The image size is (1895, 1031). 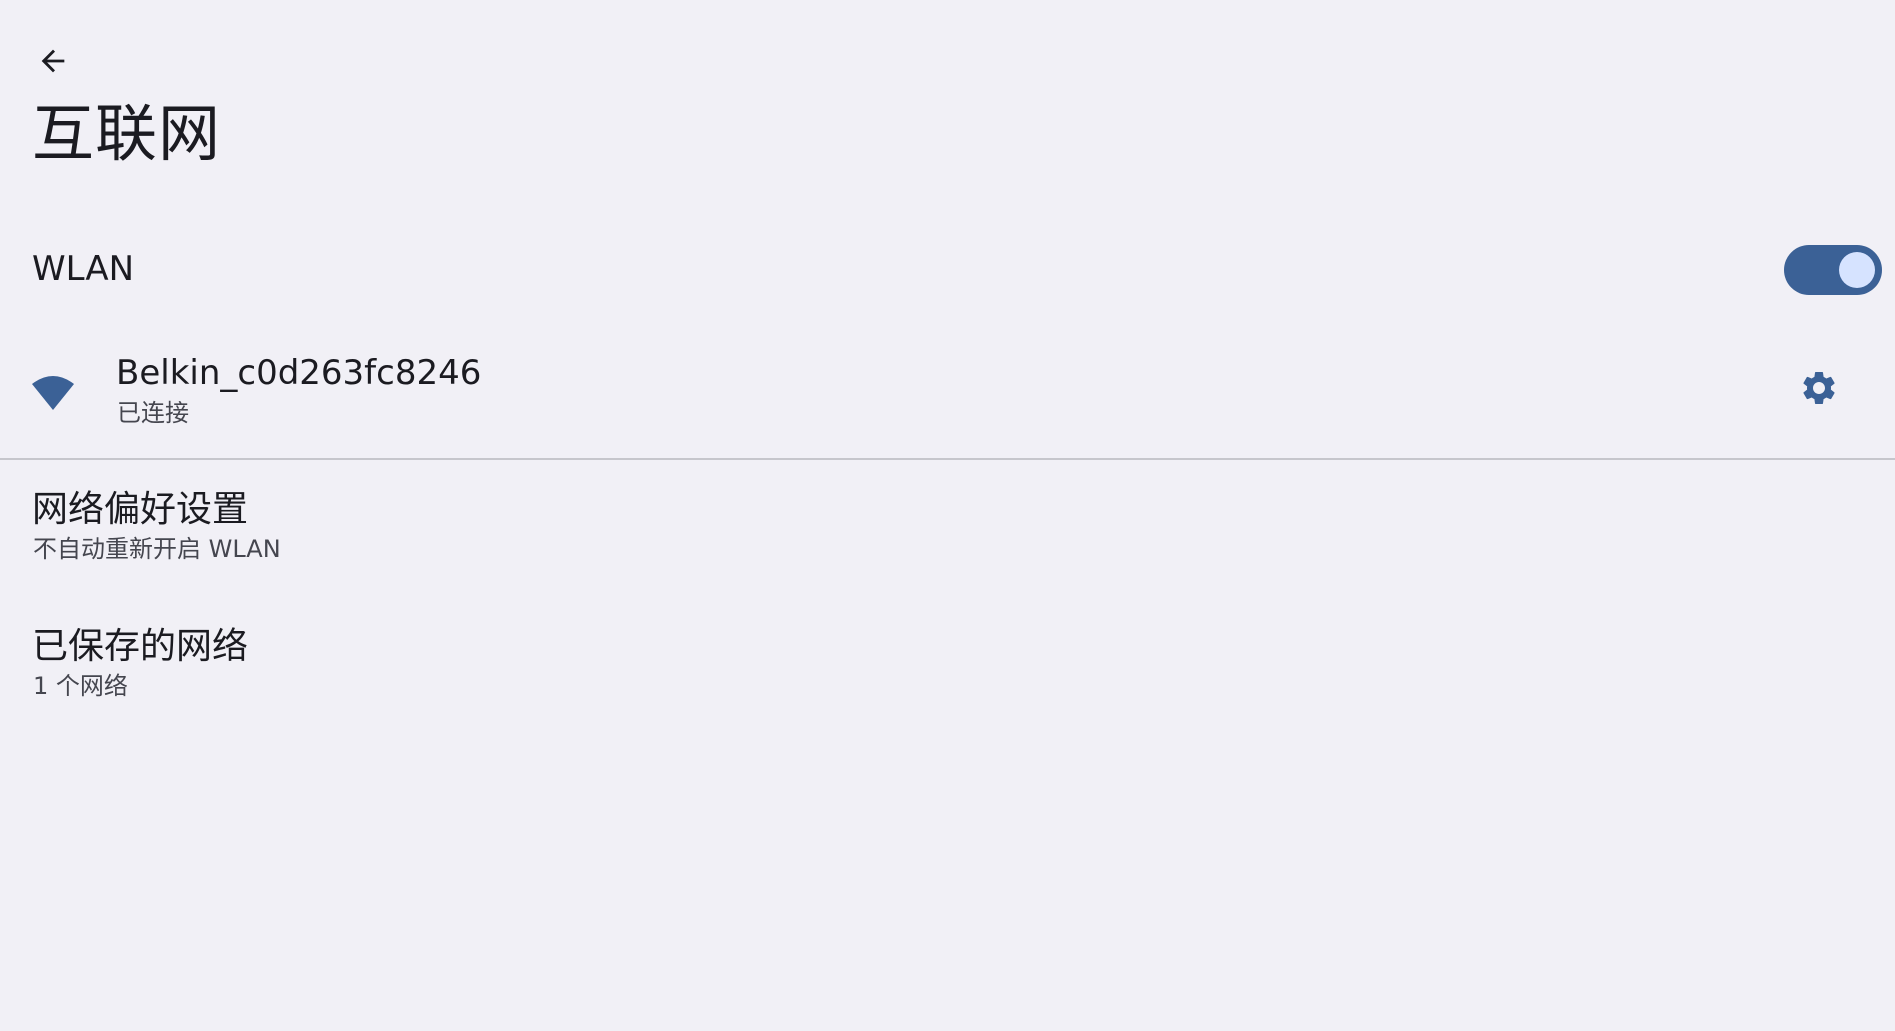 I want to click on network-name: Belkin_c0d263fc8246, so click(x=299, y=373).